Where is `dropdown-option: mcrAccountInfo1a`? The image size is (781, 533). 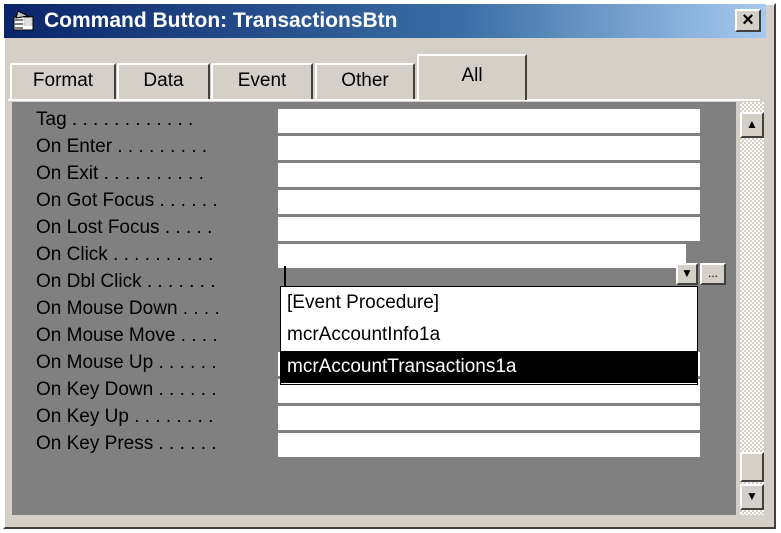
dropdown-option: mcrAccountInfo1a is located at coordinates (489, 335).